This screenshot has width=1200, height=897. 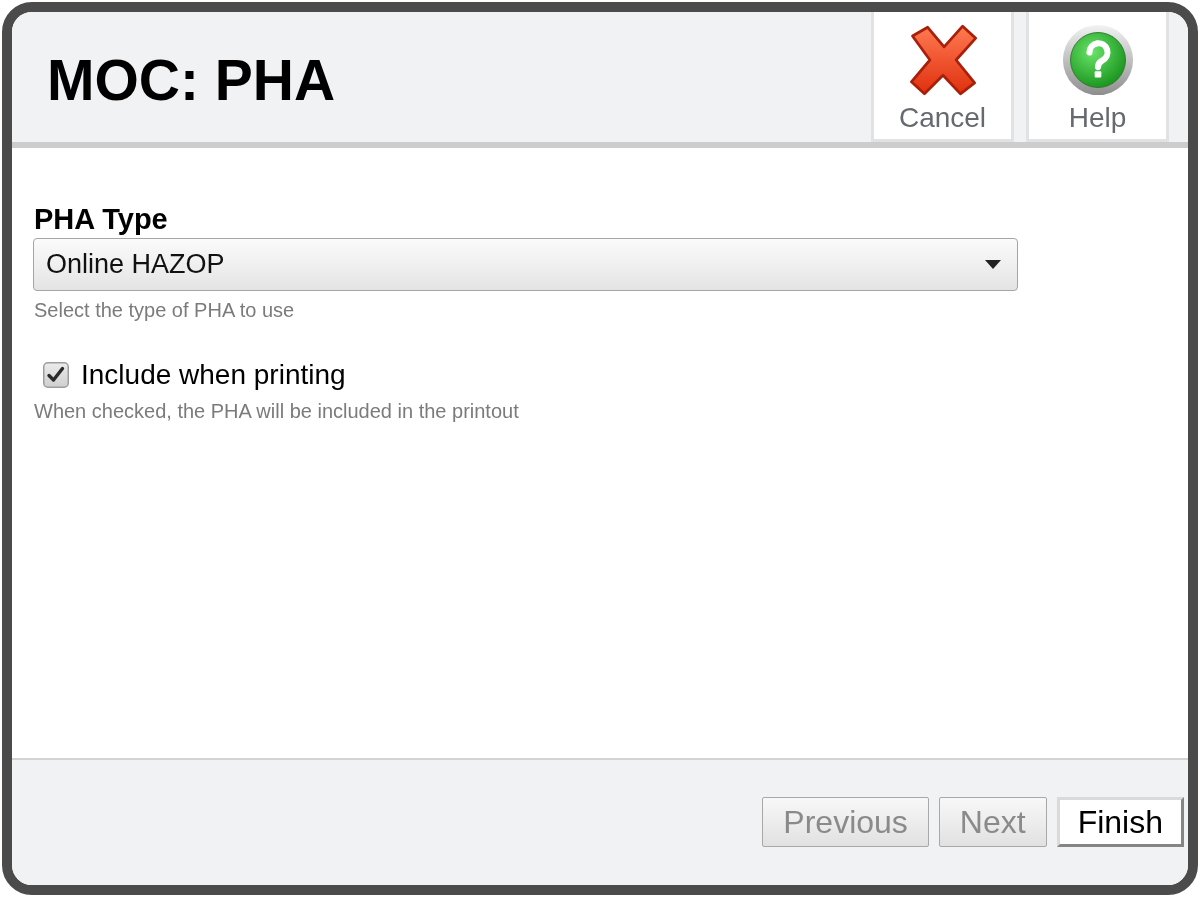 What do you see at coordinates (942, 77) in the screenshot?
I see `cancel-button: Cancel` at bounding box center [942, 77].